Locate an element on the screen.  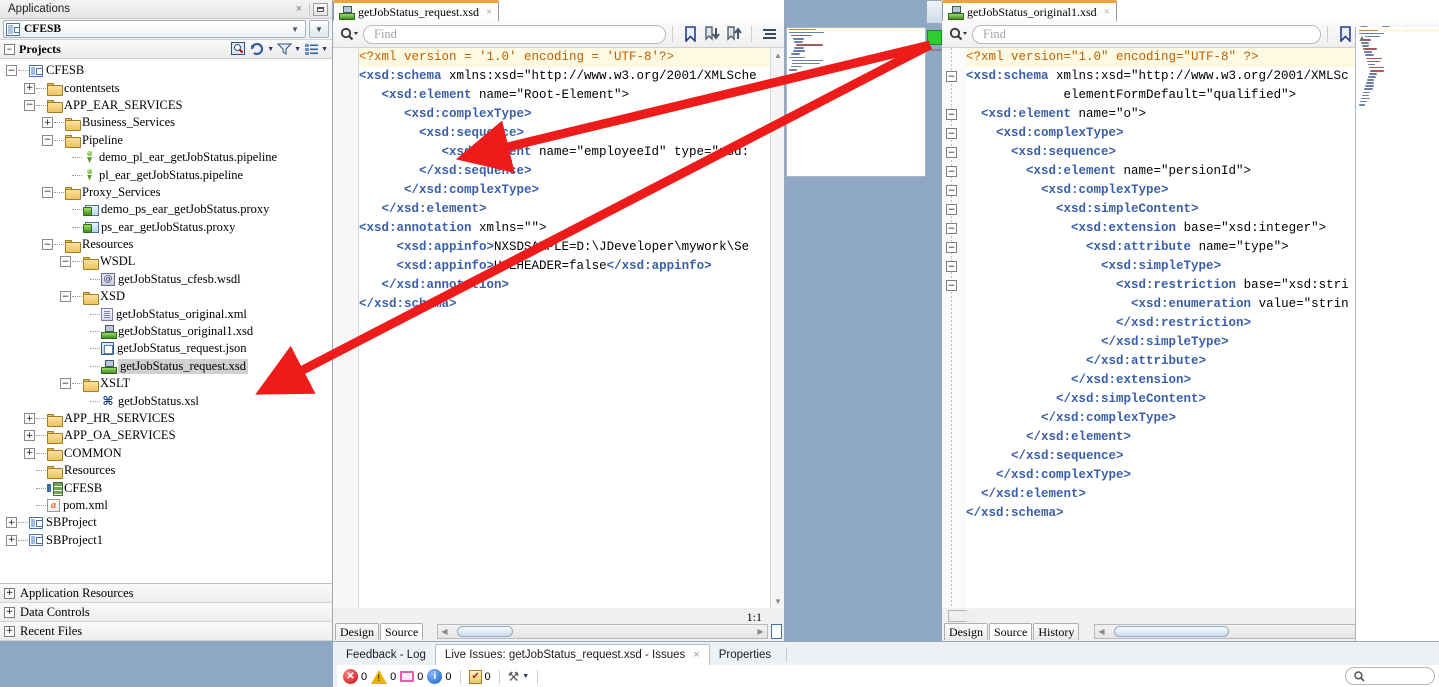
accordion-item: + Data Controls is located at coordinates (166, 612).